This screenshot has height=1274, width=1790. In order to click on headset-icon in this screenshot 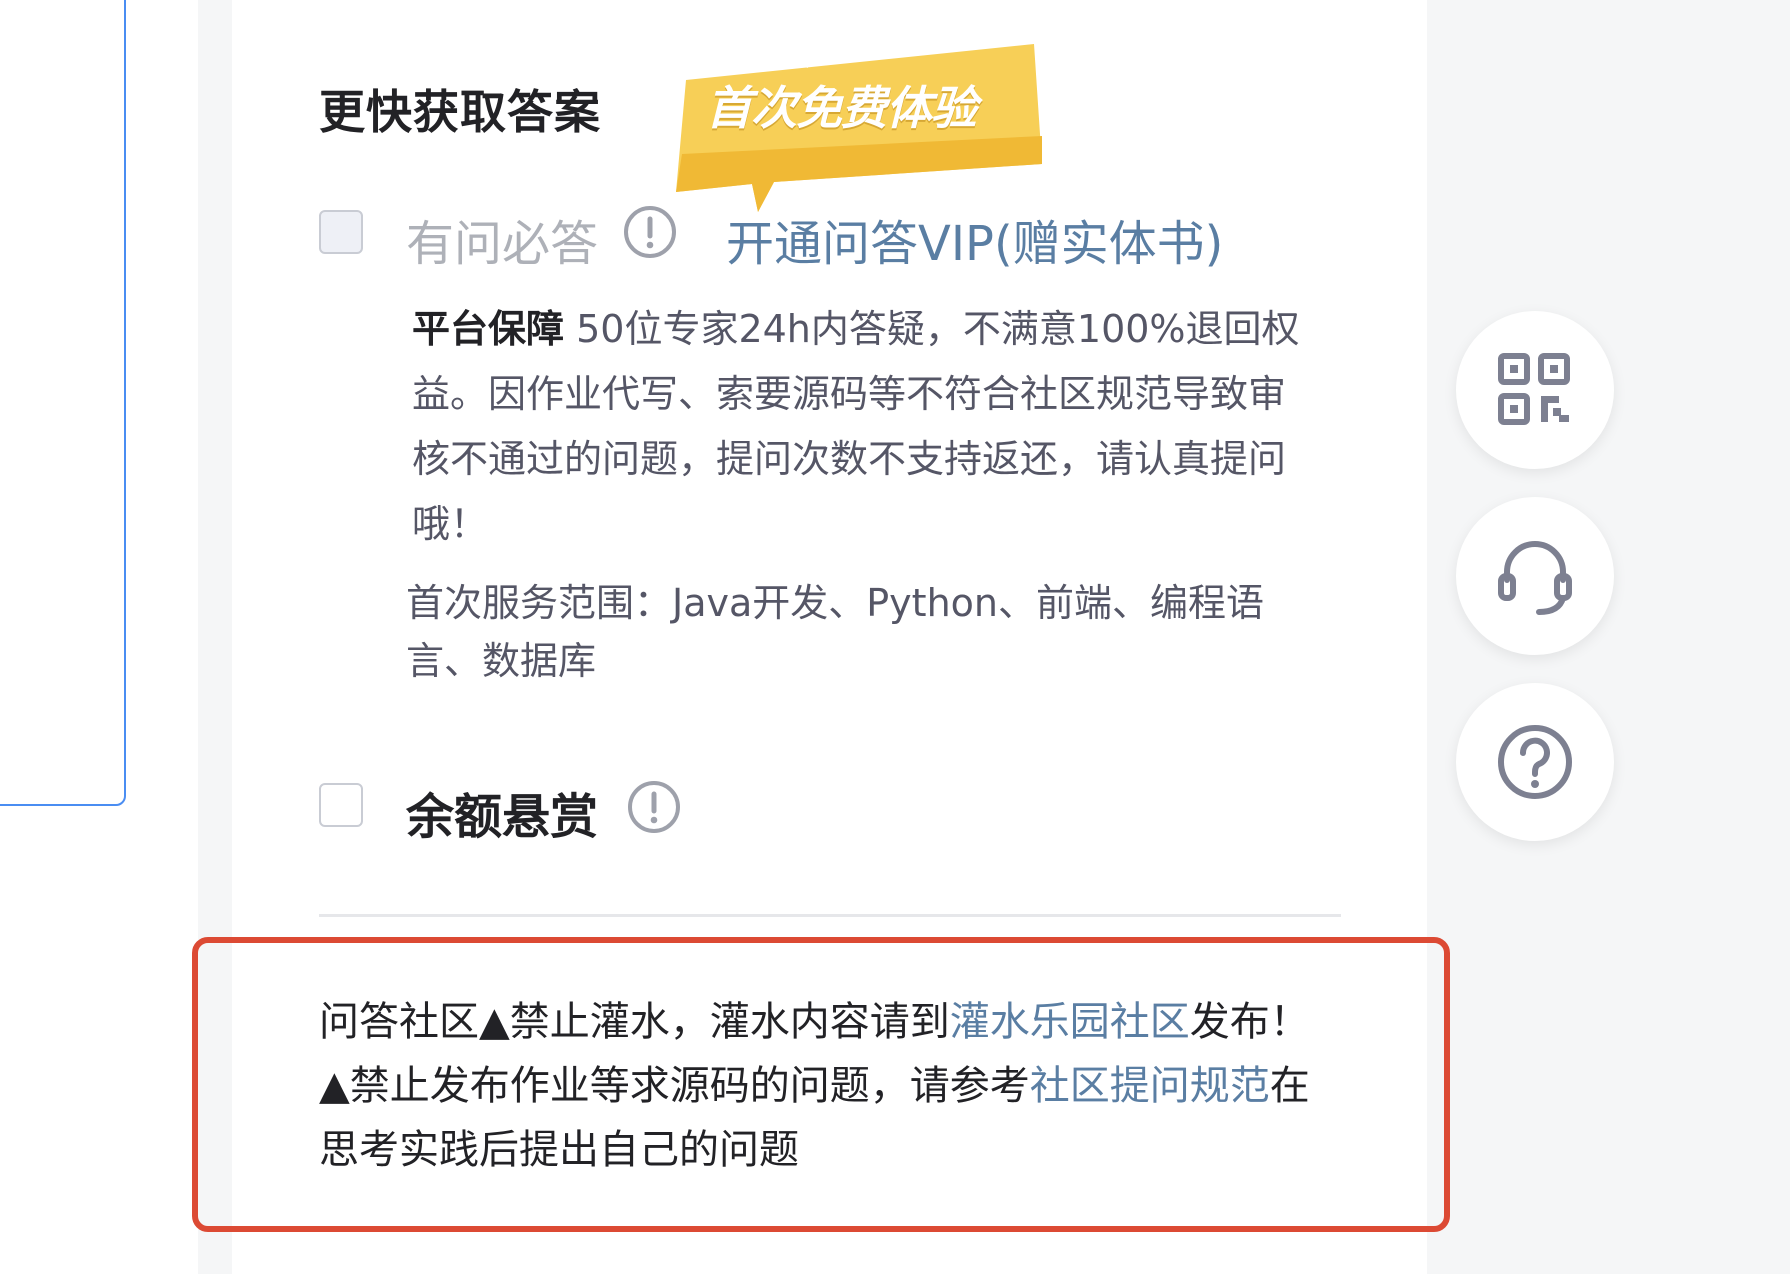, I will do `click(1535, 578)`.